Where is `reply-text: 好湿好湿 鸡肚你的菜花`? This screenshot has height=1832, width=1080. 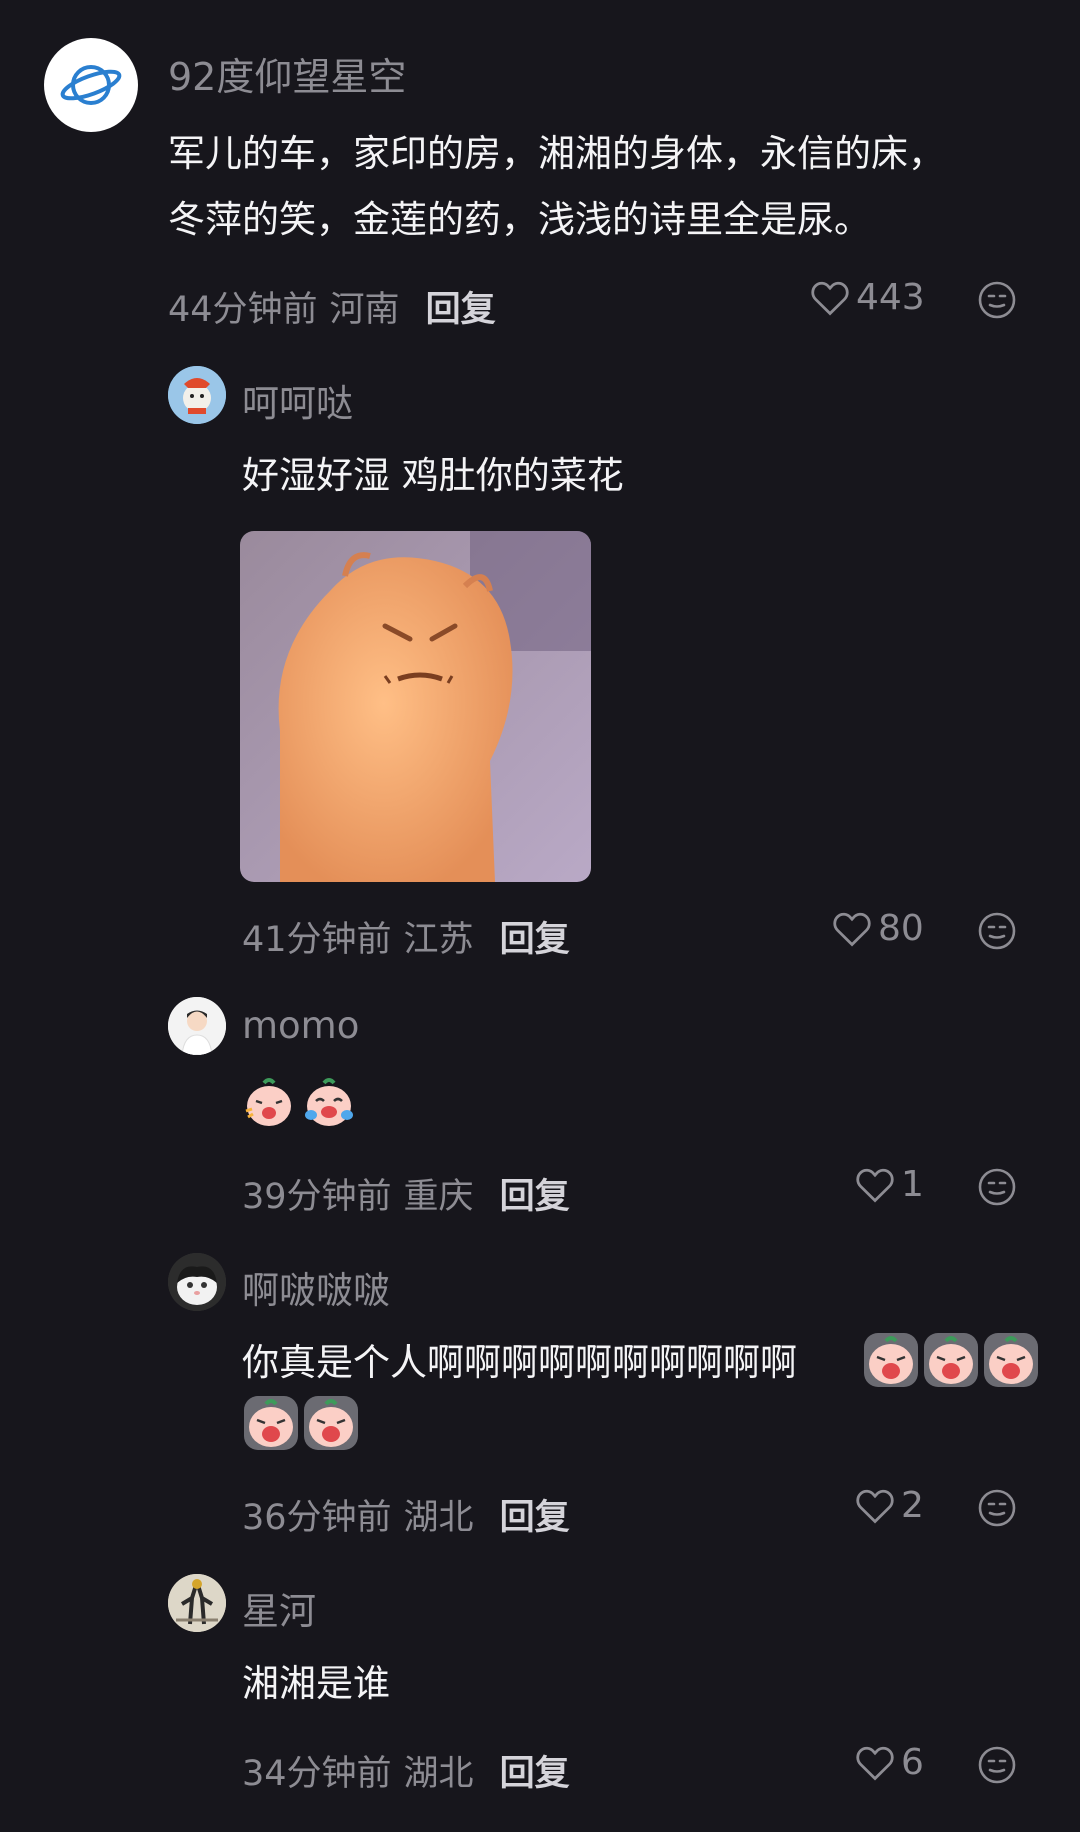 reply-text: 好湿好湿 鸡肚你的菜花 is located at coordinates (433, 475).